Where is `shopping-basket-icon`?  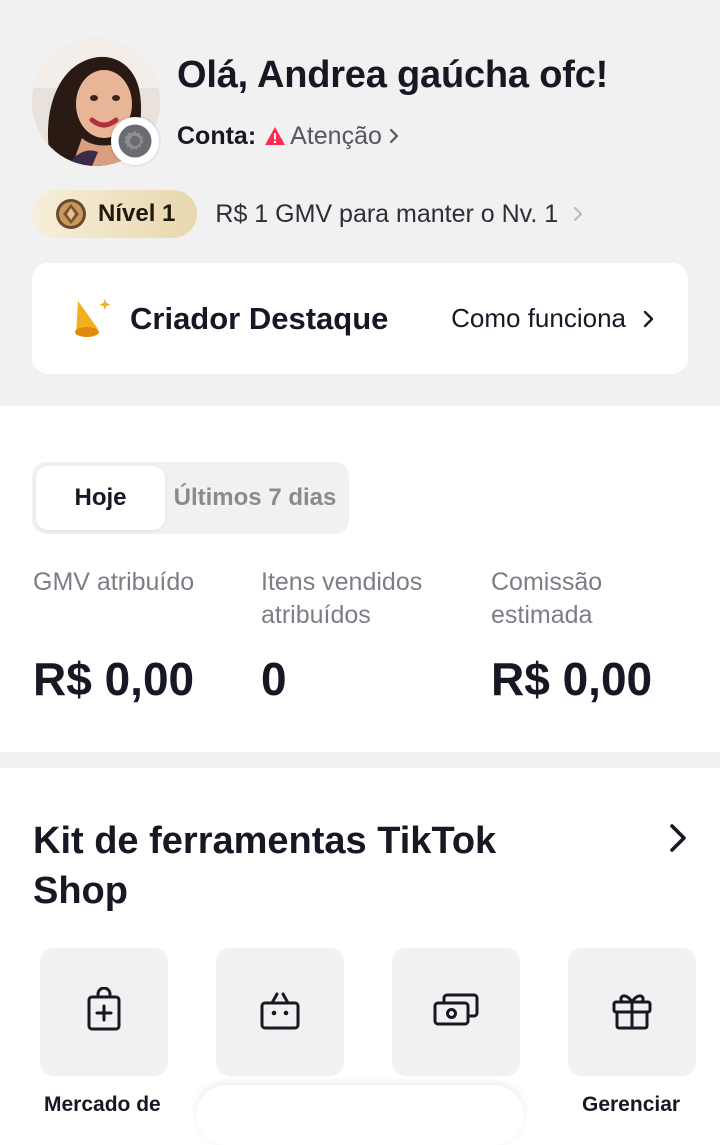 shopping-basket-icon is located at coordinates (280, 1012).